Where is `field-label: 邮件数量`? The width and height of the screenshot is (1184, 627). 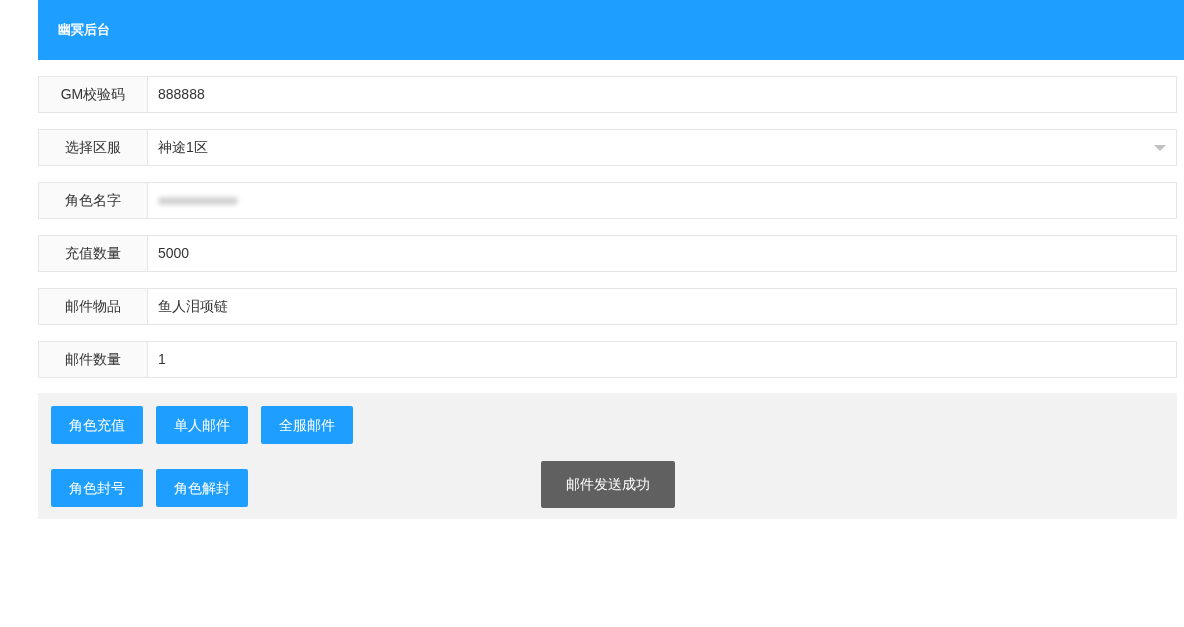
field-label: 邮件数量 is located at coordinates (93, 359).